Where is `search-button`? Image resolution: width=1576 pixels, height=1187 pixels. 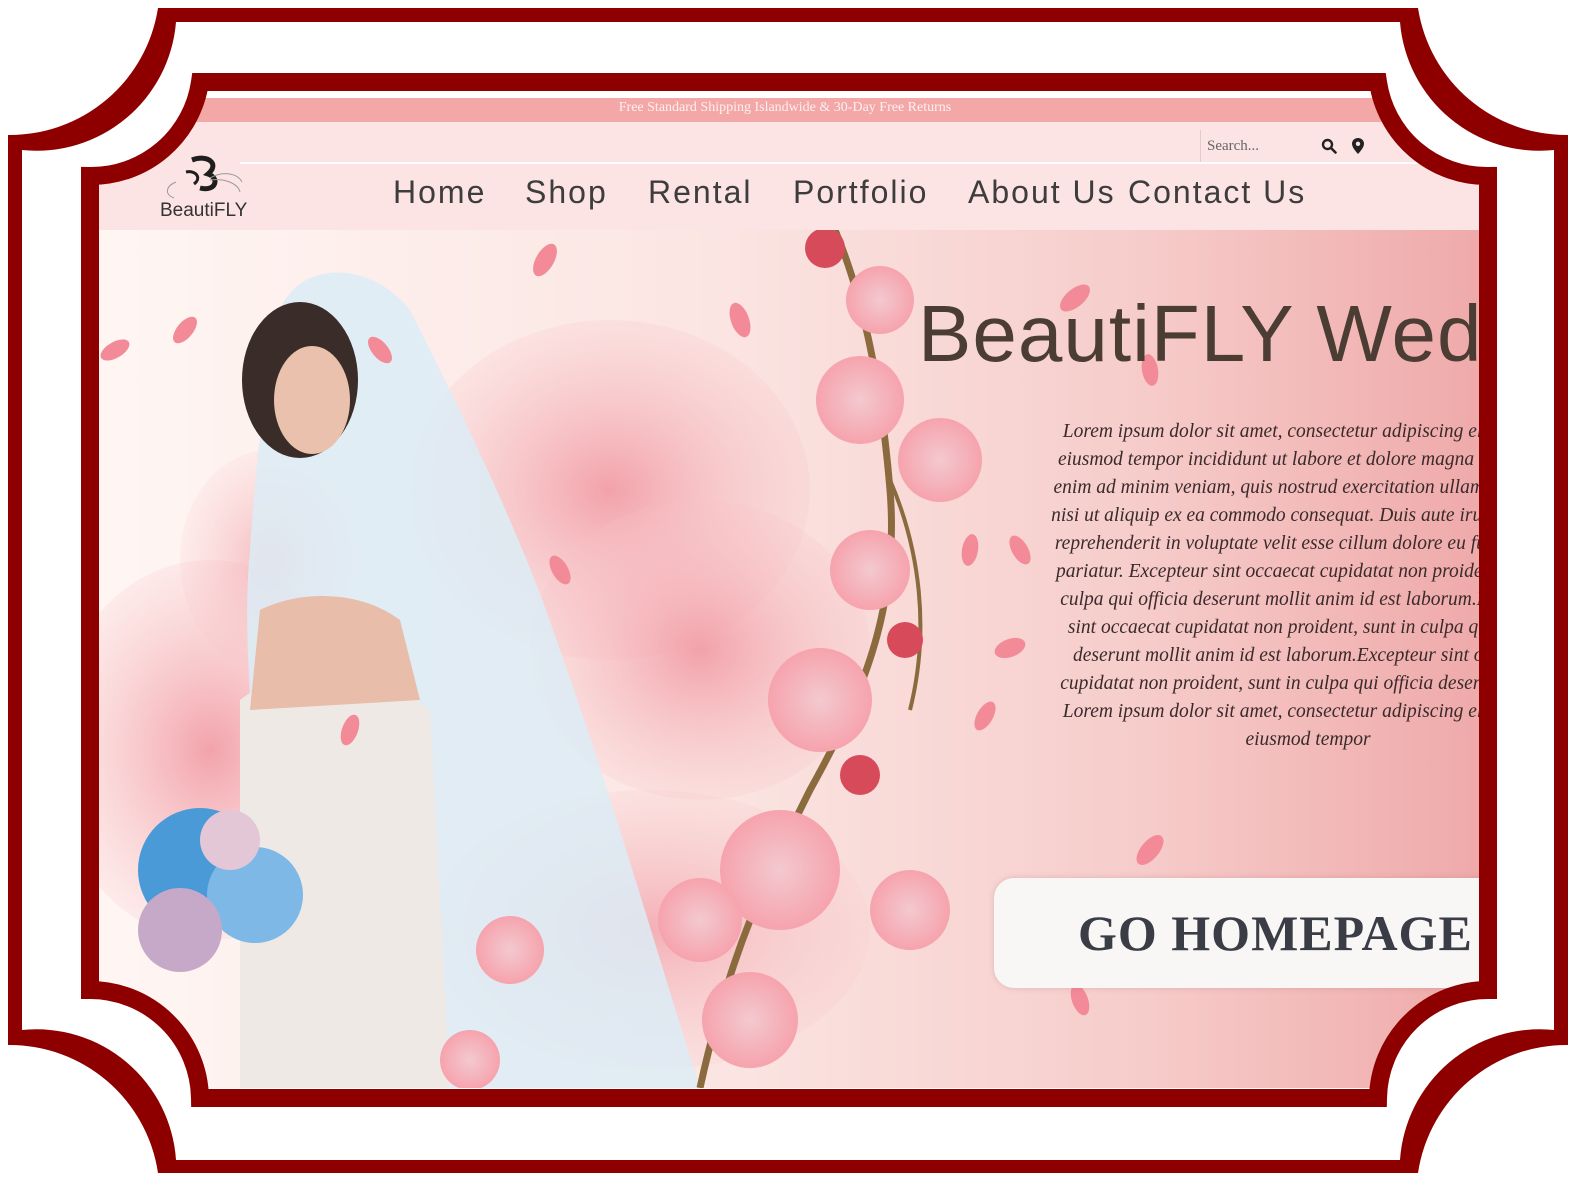
search-button is located at coordinates (1329, 146).